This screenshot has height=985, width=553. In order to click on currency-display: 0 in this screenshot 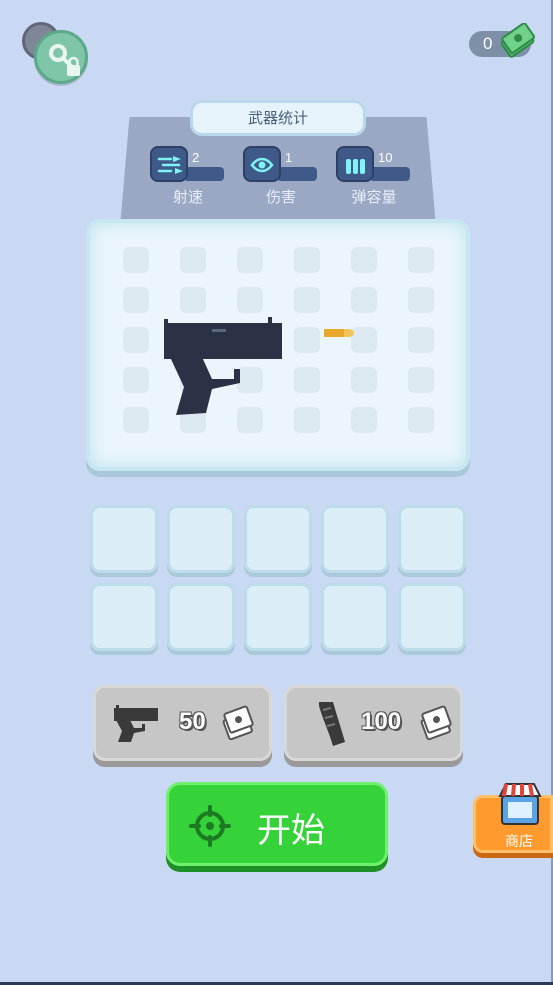, I will do `click(502, 40)`.